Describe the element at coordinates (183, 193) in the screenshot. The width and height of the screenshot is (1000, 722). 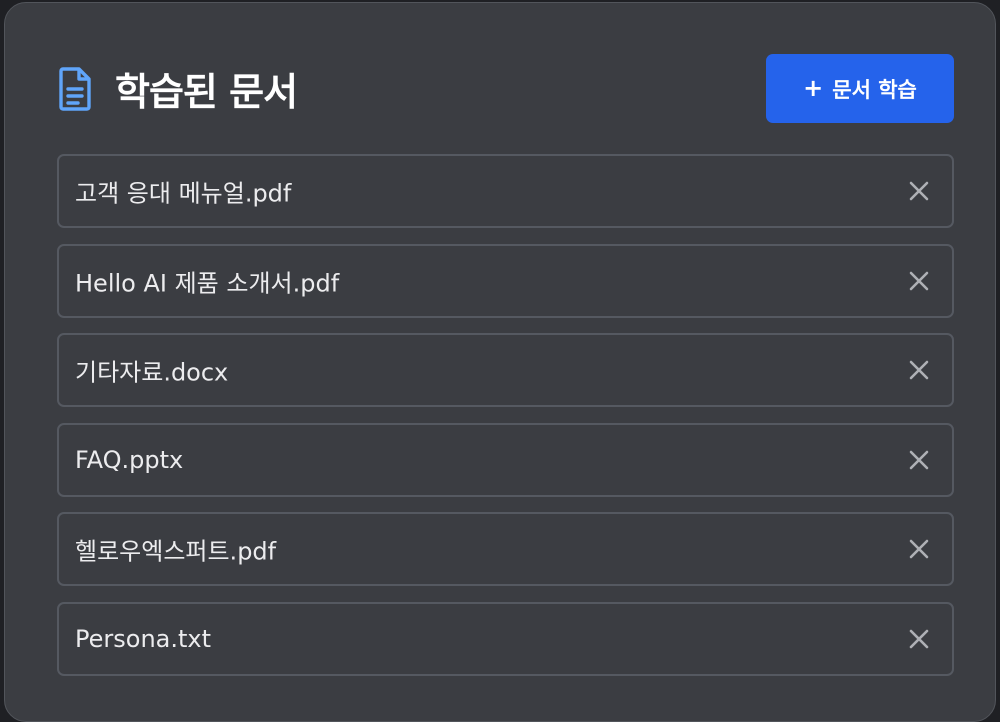
I see `document-name: 고객 응대 메뉴얼.pdf` at that location.